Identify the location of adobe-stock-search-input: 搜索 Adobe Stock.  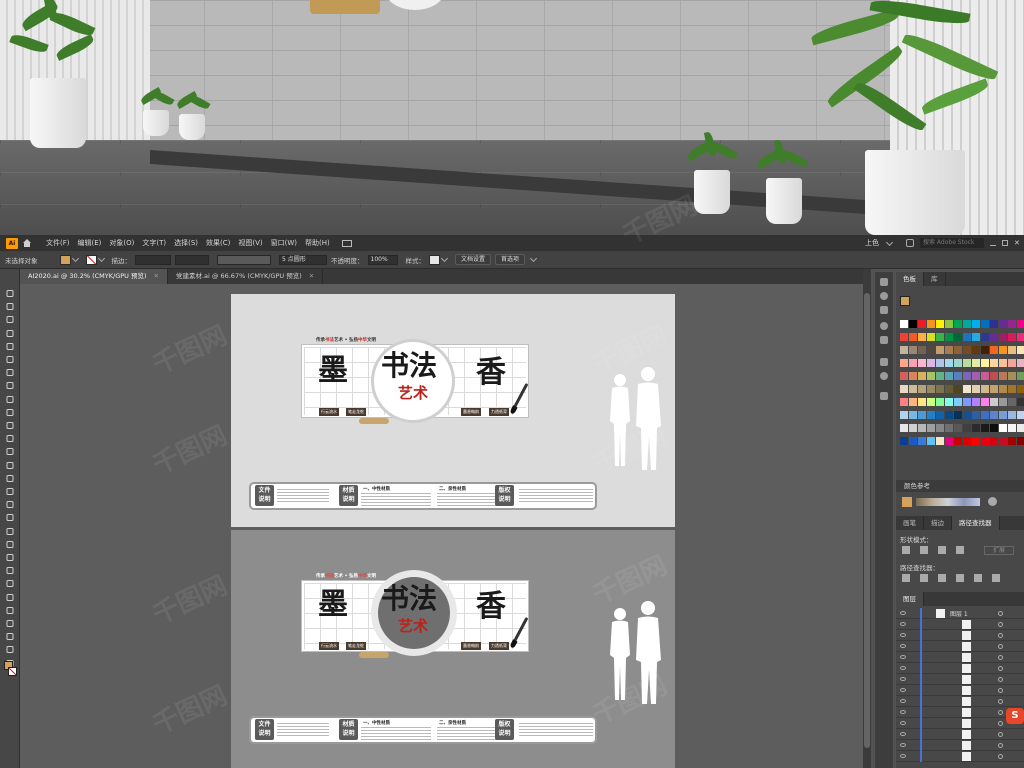
(952, 243).